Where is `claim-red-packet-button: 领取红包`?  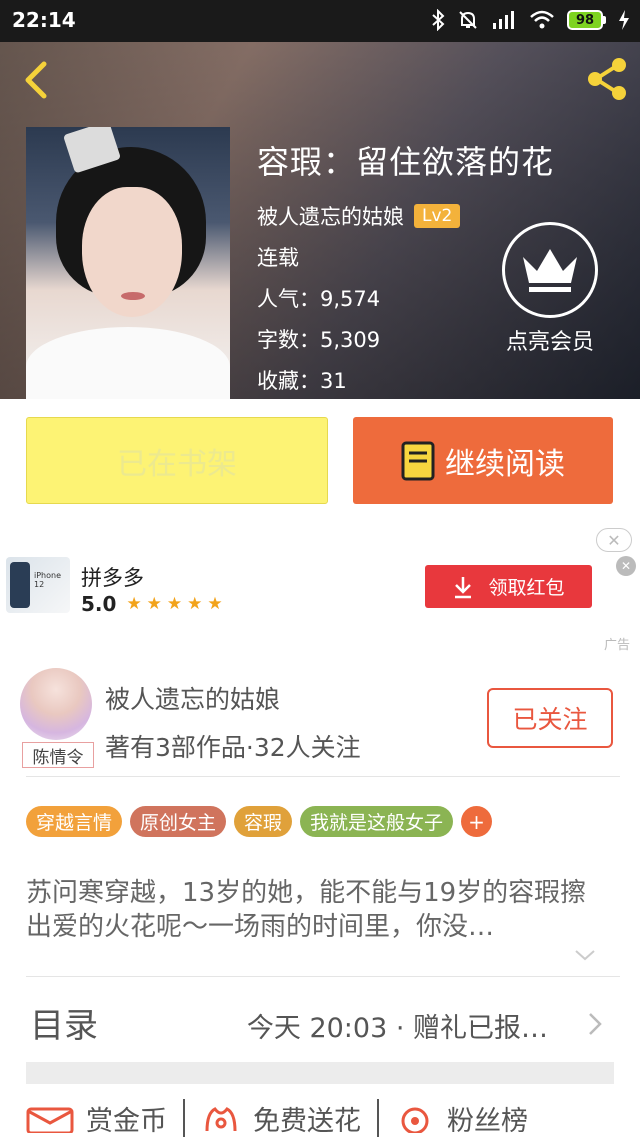
claim-red-packet-button: 领取红包 is located at coordinates (508, 586).